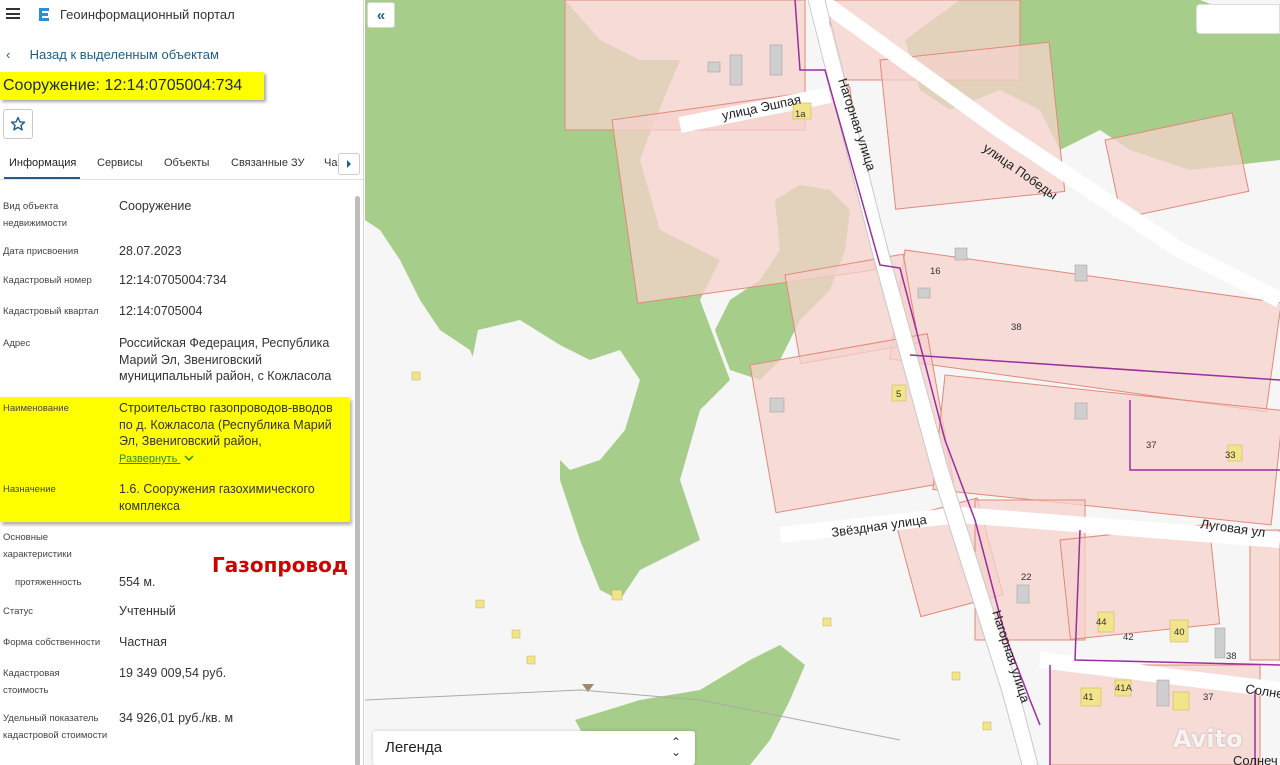  Describe the element at coordinates (47, 280) in the screenshot. I see `field-label-cadnum: Кадастровый номер` at that location.